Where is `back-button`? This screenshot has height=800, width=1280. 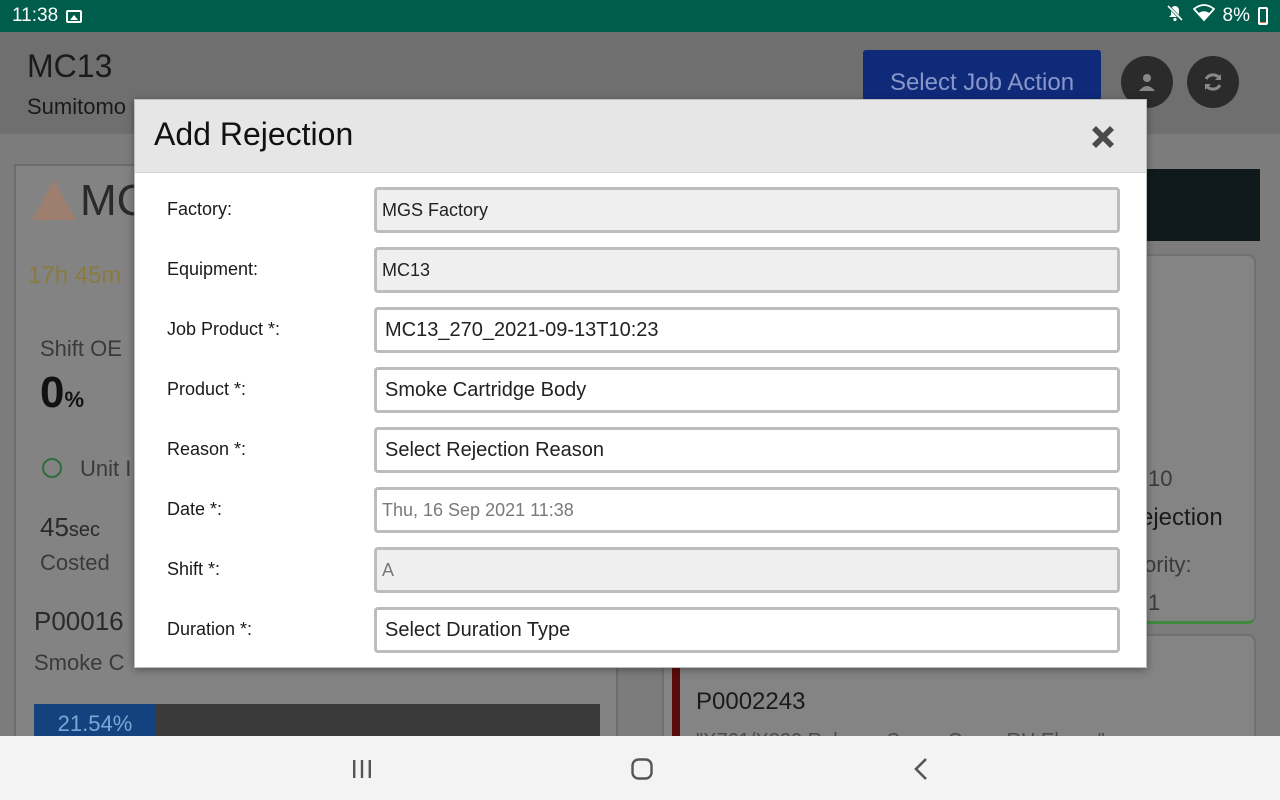
back-button is located at coordinates (922, 769).